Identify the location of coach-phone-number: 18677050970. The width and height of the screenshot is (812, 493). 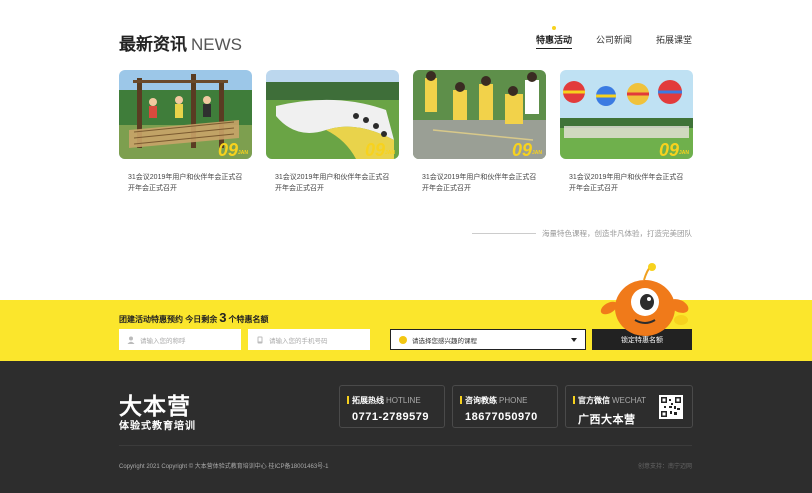
(511, 417).